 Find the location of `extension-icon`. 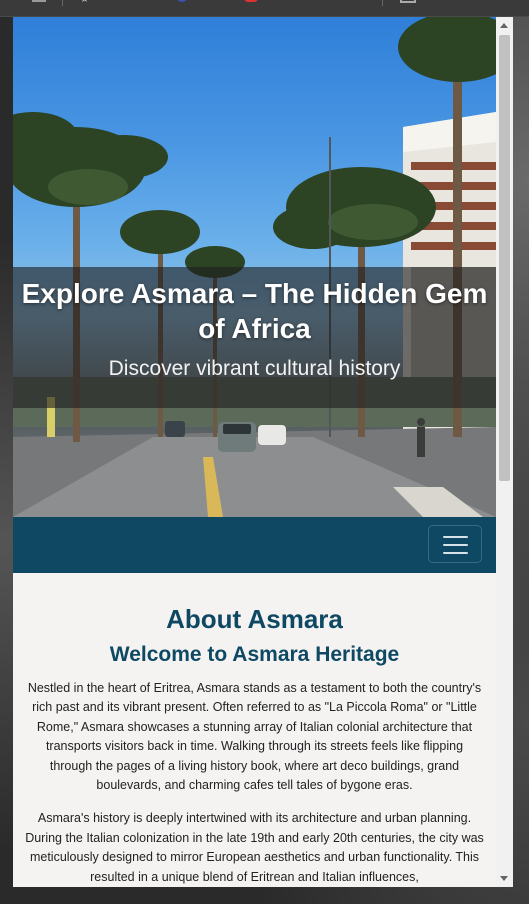

extension-icon is located at coordinates (182, 1).